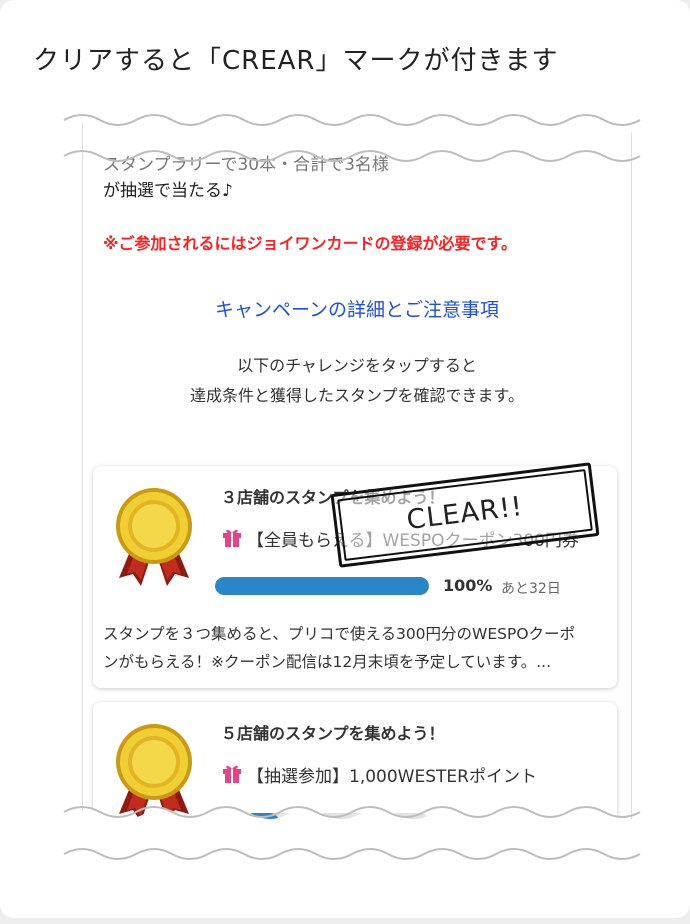 This screenshot has height=924, width=690. What do you see at coordinates (296, 61) in the screenshot?
I see `headline: クリアすると「CREAR」マークが付きます` at bounding box center [296, 61].